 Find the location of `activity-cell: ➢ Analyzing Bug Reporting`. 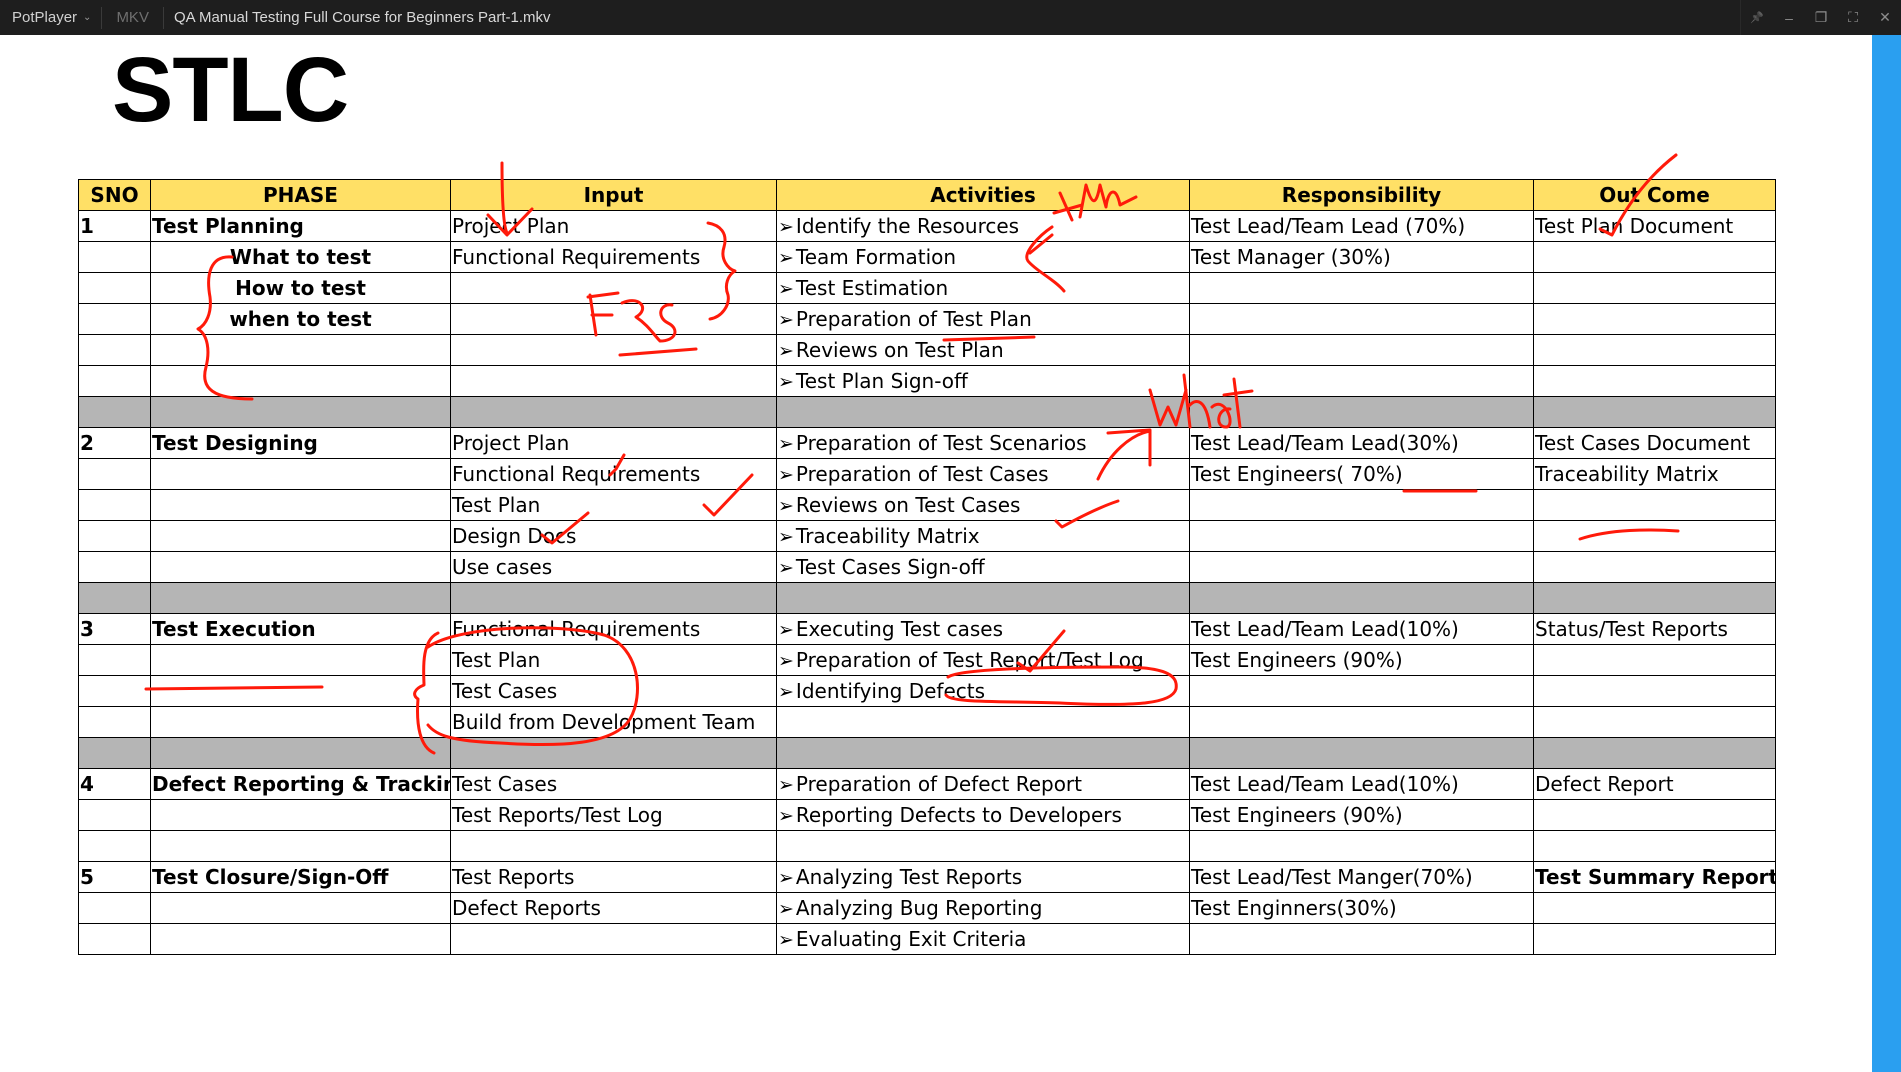

activity-cell: ➢ Analyzing Bug Reporting is located at coordinates (983, 908).